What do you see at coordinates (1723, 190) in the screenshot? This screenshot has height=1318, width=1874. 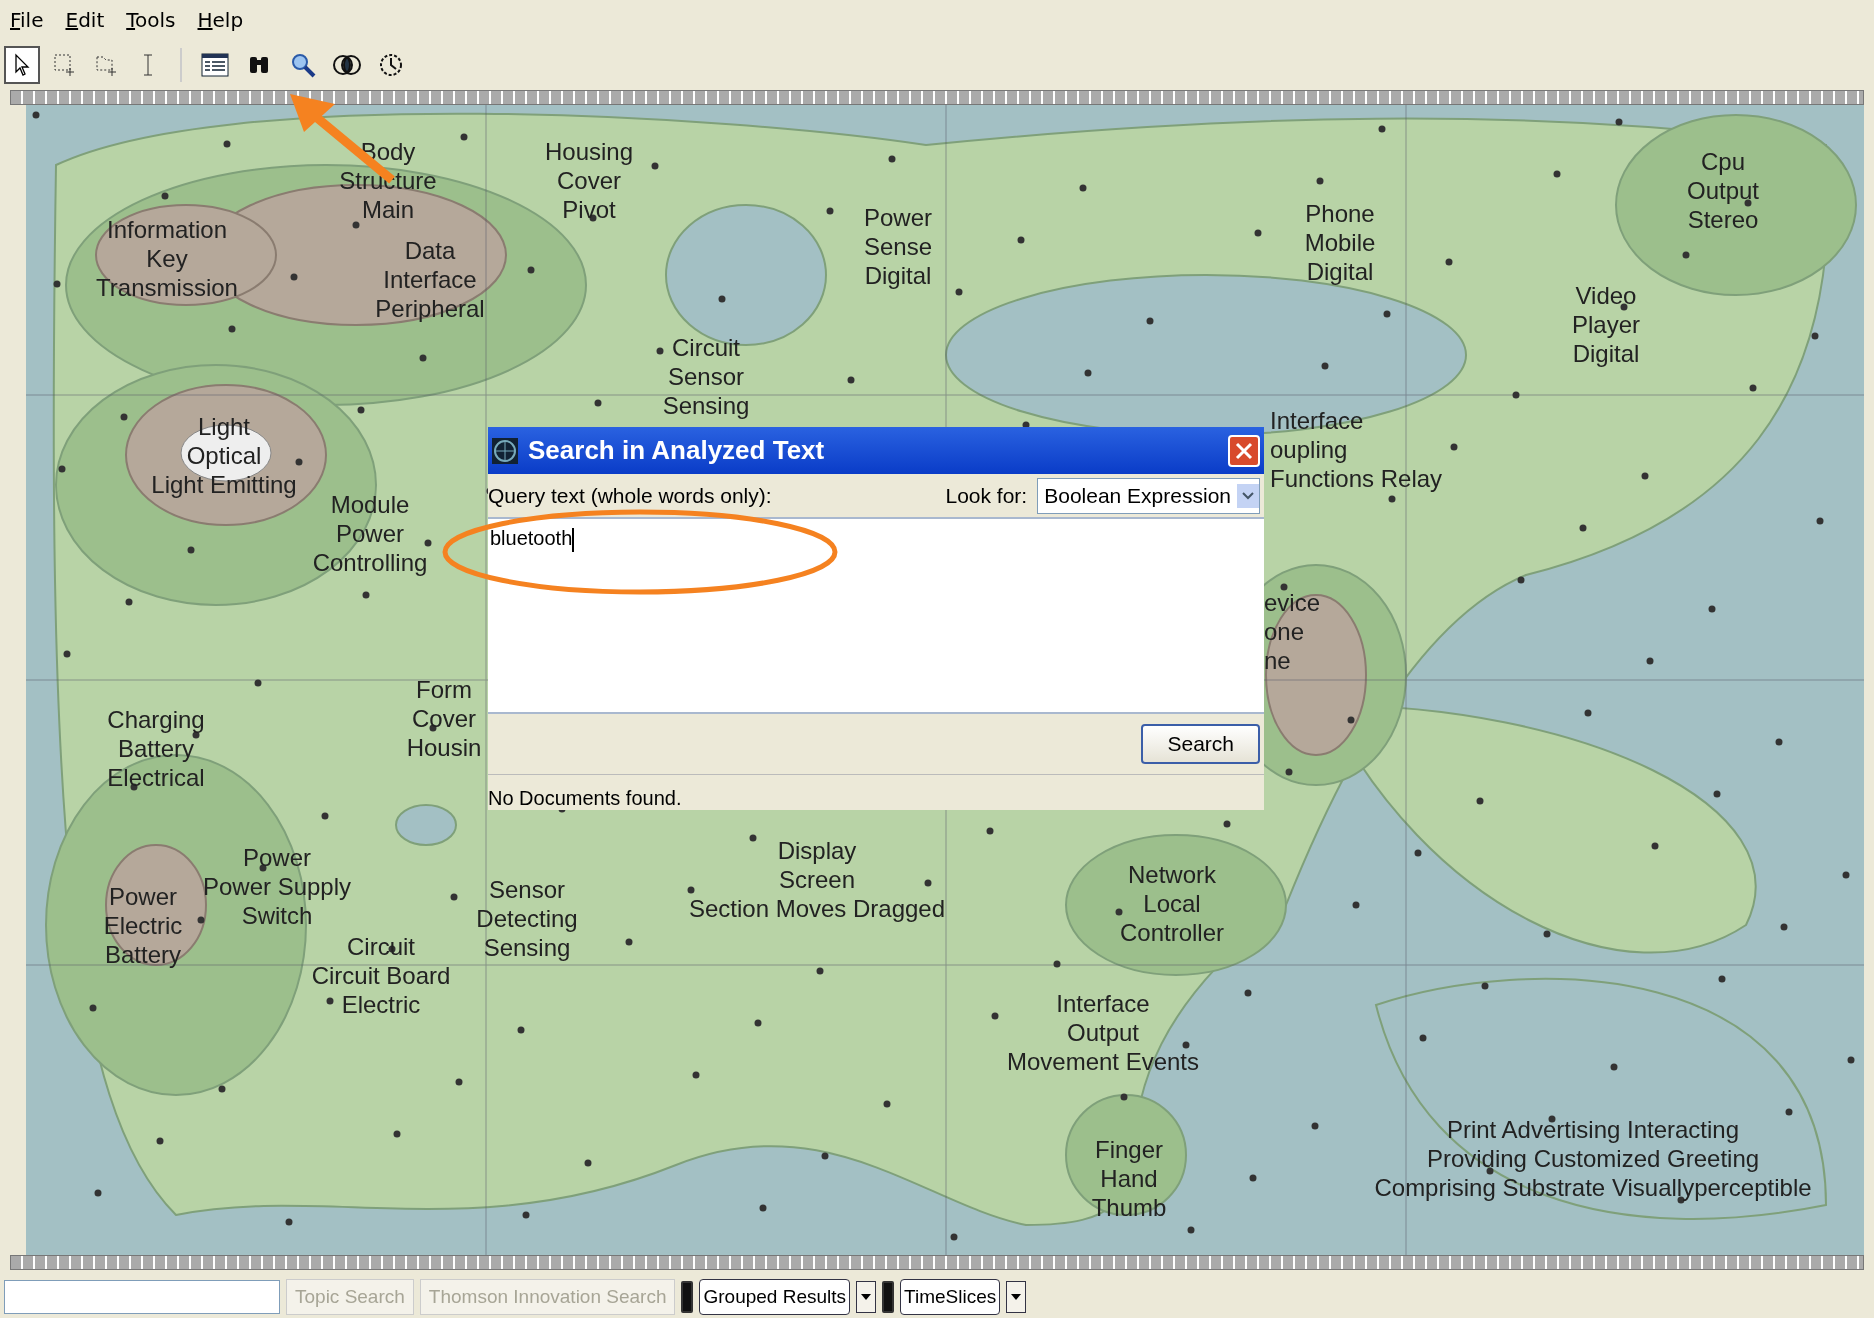 I see `map-label: Cpu Output Stereo` at bounding box center [1723, 190].